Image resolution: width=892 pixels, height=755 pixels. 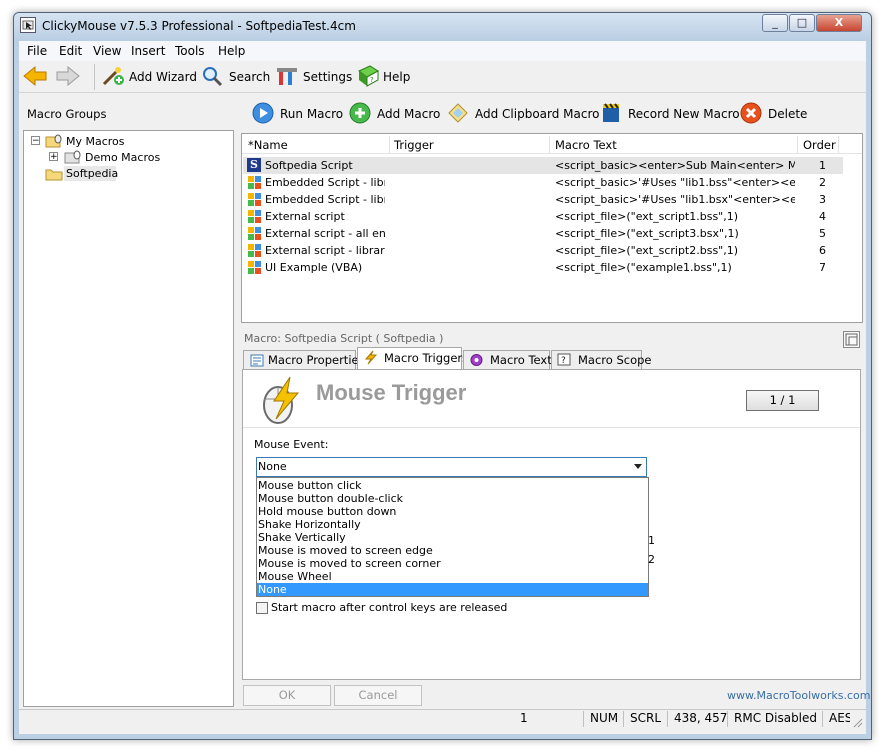 What do you see at coordinates (414, 145) in the screenshot?
I see `col-header-trigger: Trigger` at bounding box center [414, 145].